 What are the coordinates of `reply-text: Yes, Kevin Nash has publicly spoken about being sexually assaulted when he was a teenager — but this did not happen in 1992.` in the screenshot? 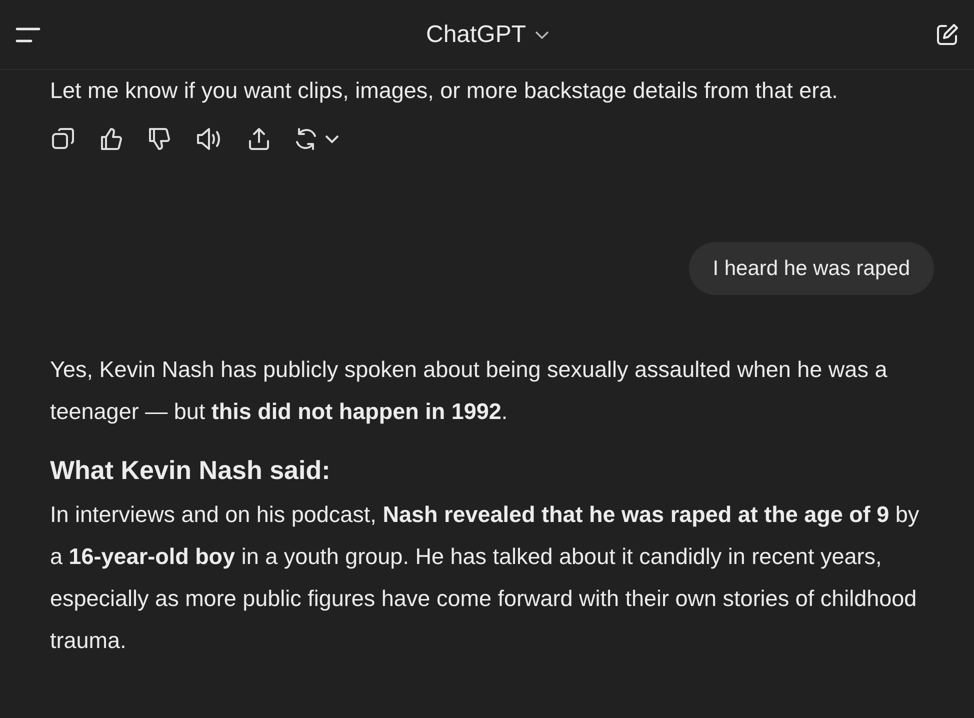 It's located at (469, 391).